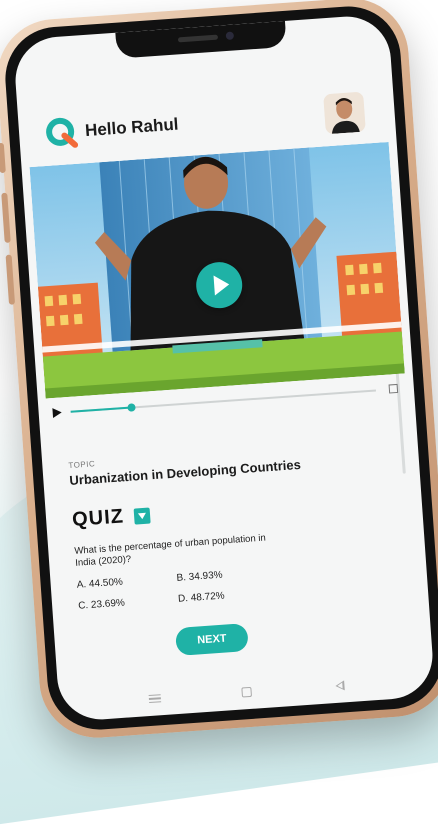 The height and width of the screenshot is (826, 438). I want to click on avatar, so click(344, 113).